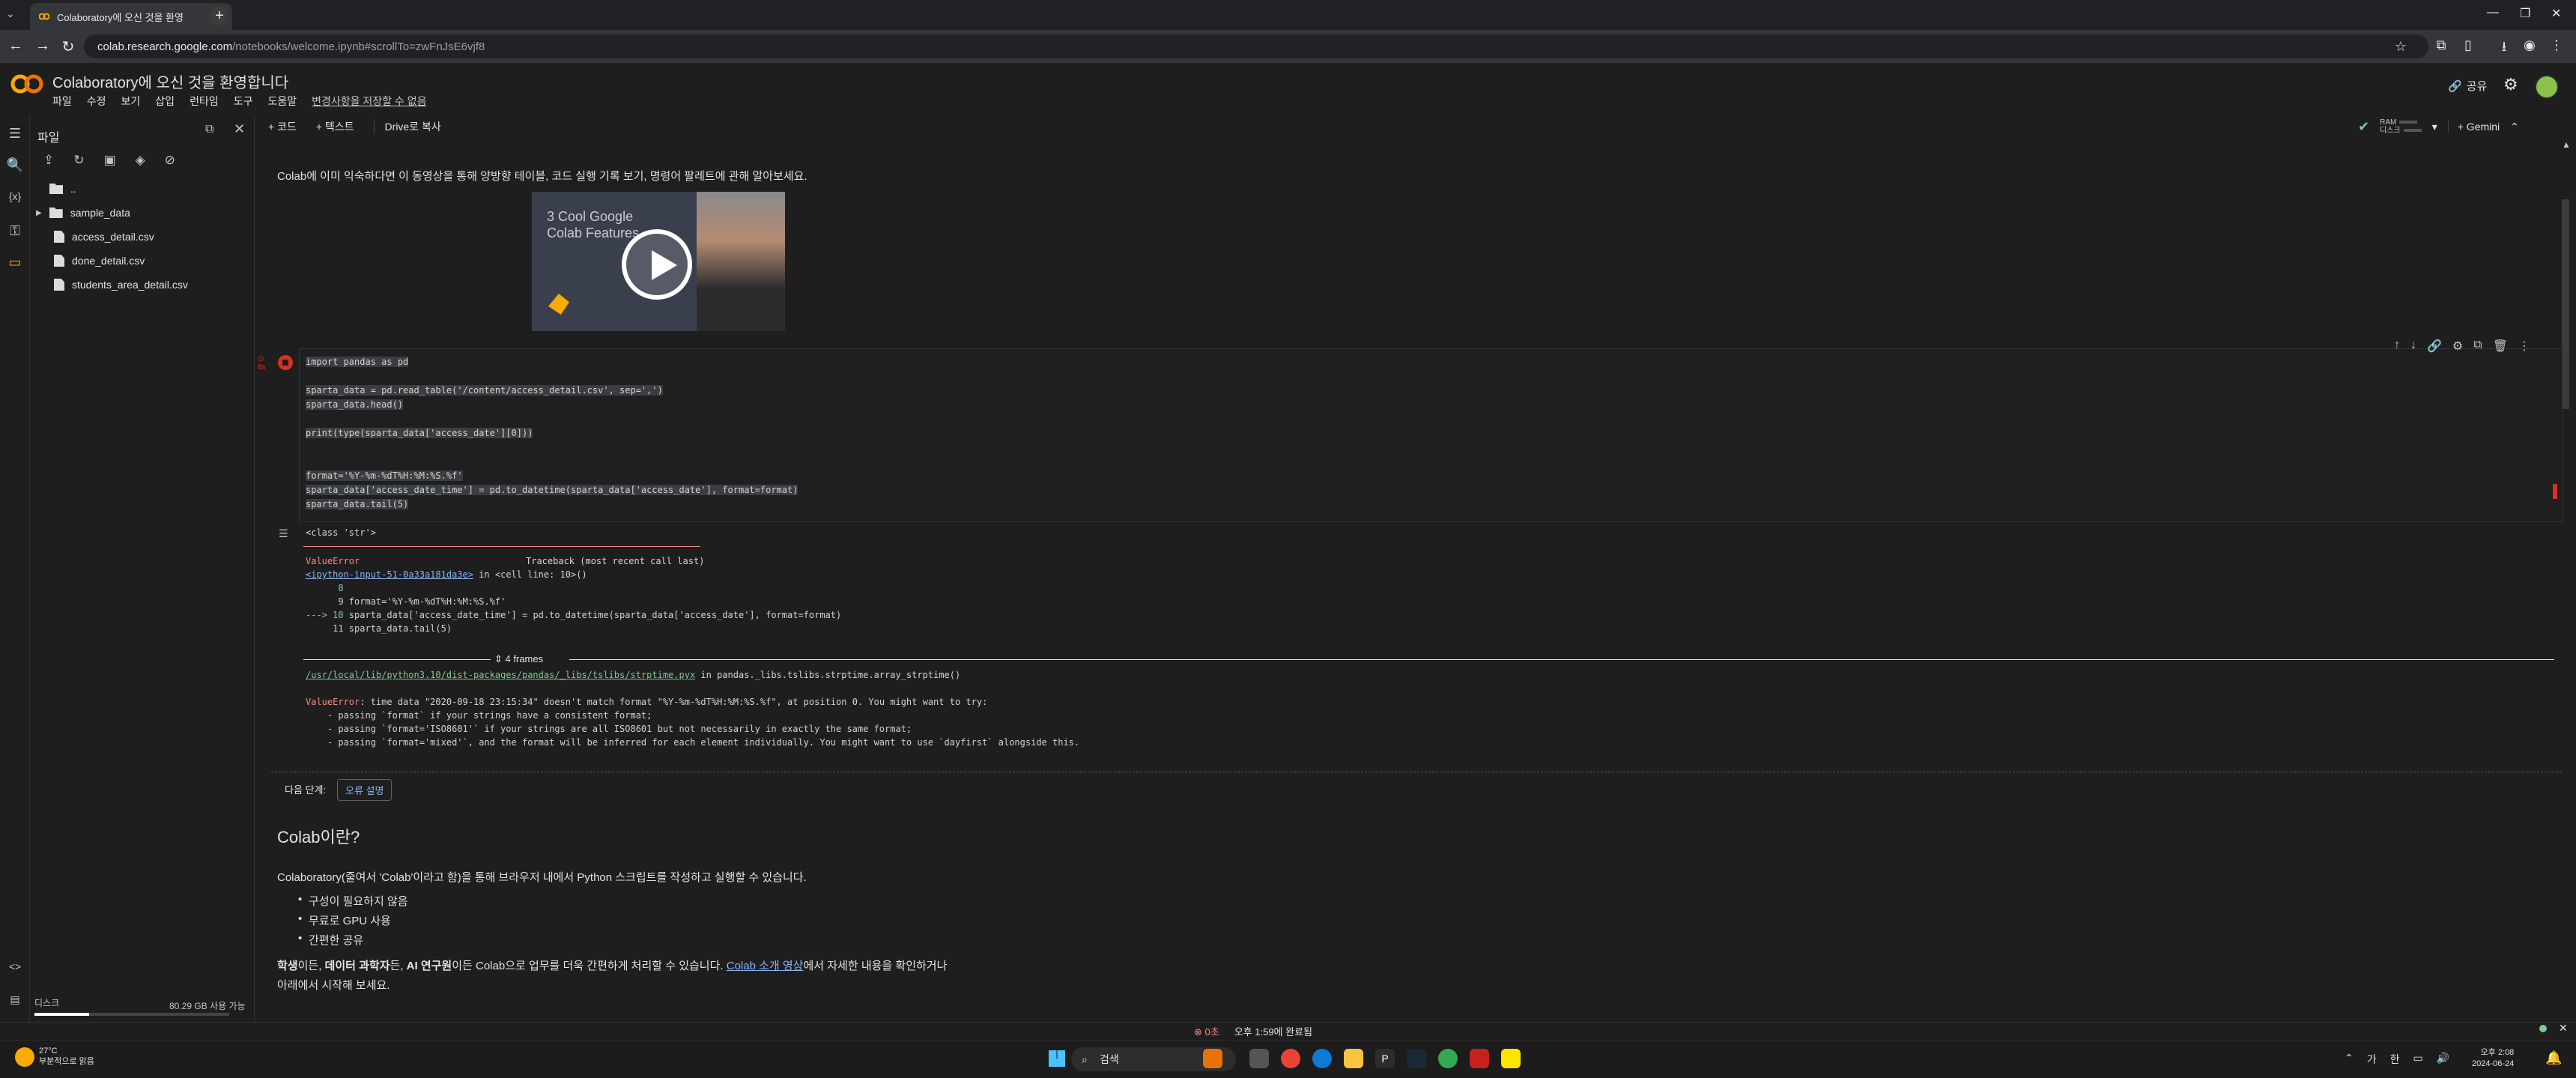 The height and width of the screenshot is (1078, 2576). I want to click on settings-gear-icon: ⚙, so click(2510, 84).